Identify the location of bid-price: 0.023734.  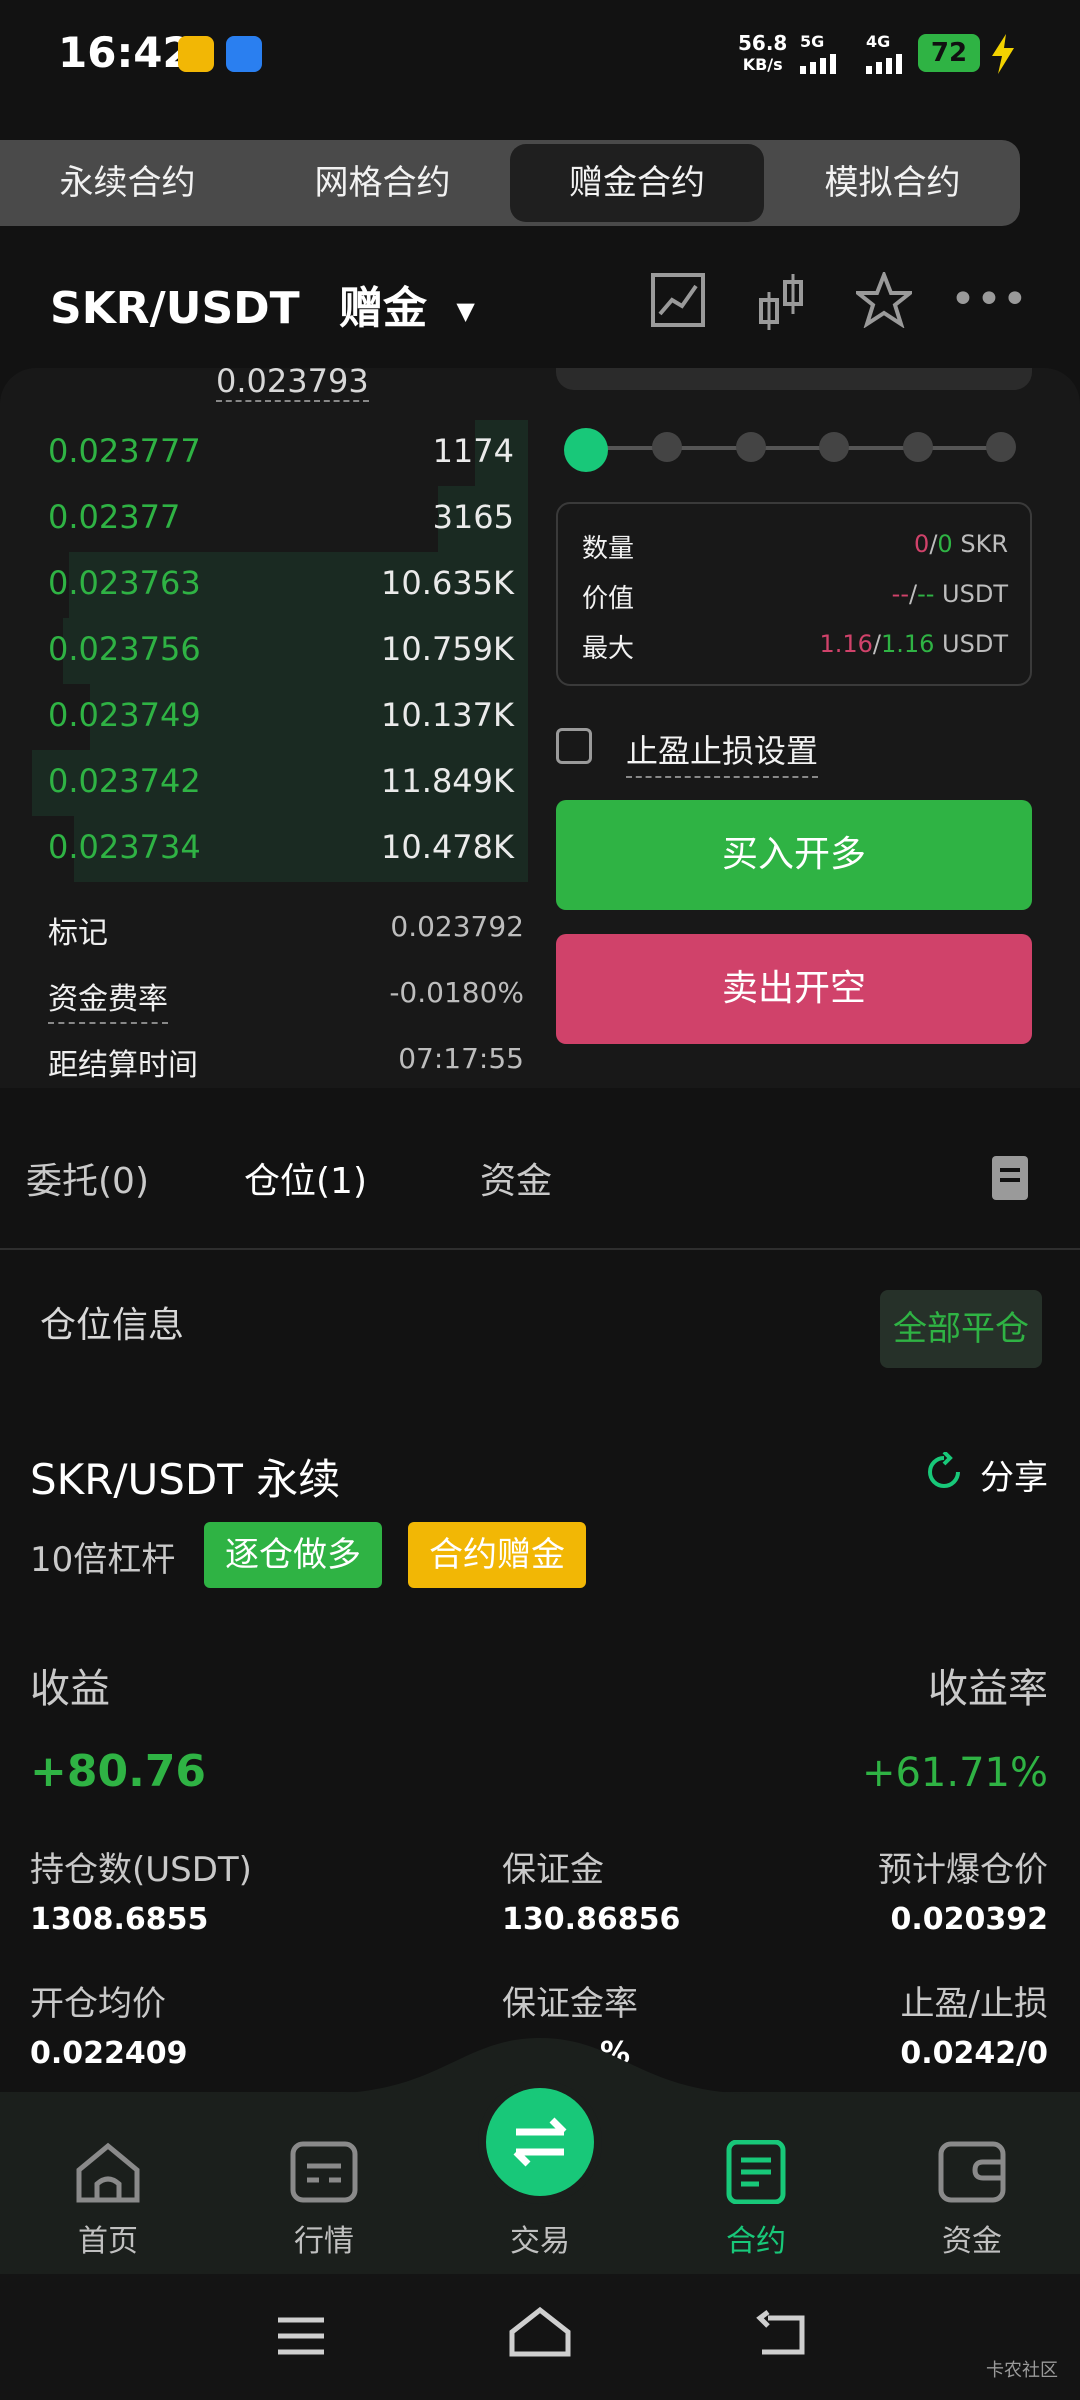
(124, 847).